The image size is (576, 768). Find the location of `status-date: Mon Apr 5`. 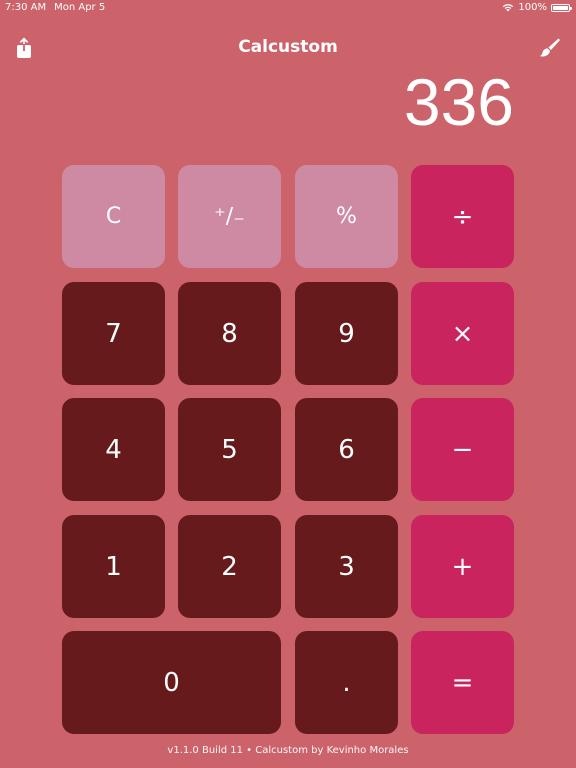

status-date: Mon Apr 5 is located at coordinates (80, 7).